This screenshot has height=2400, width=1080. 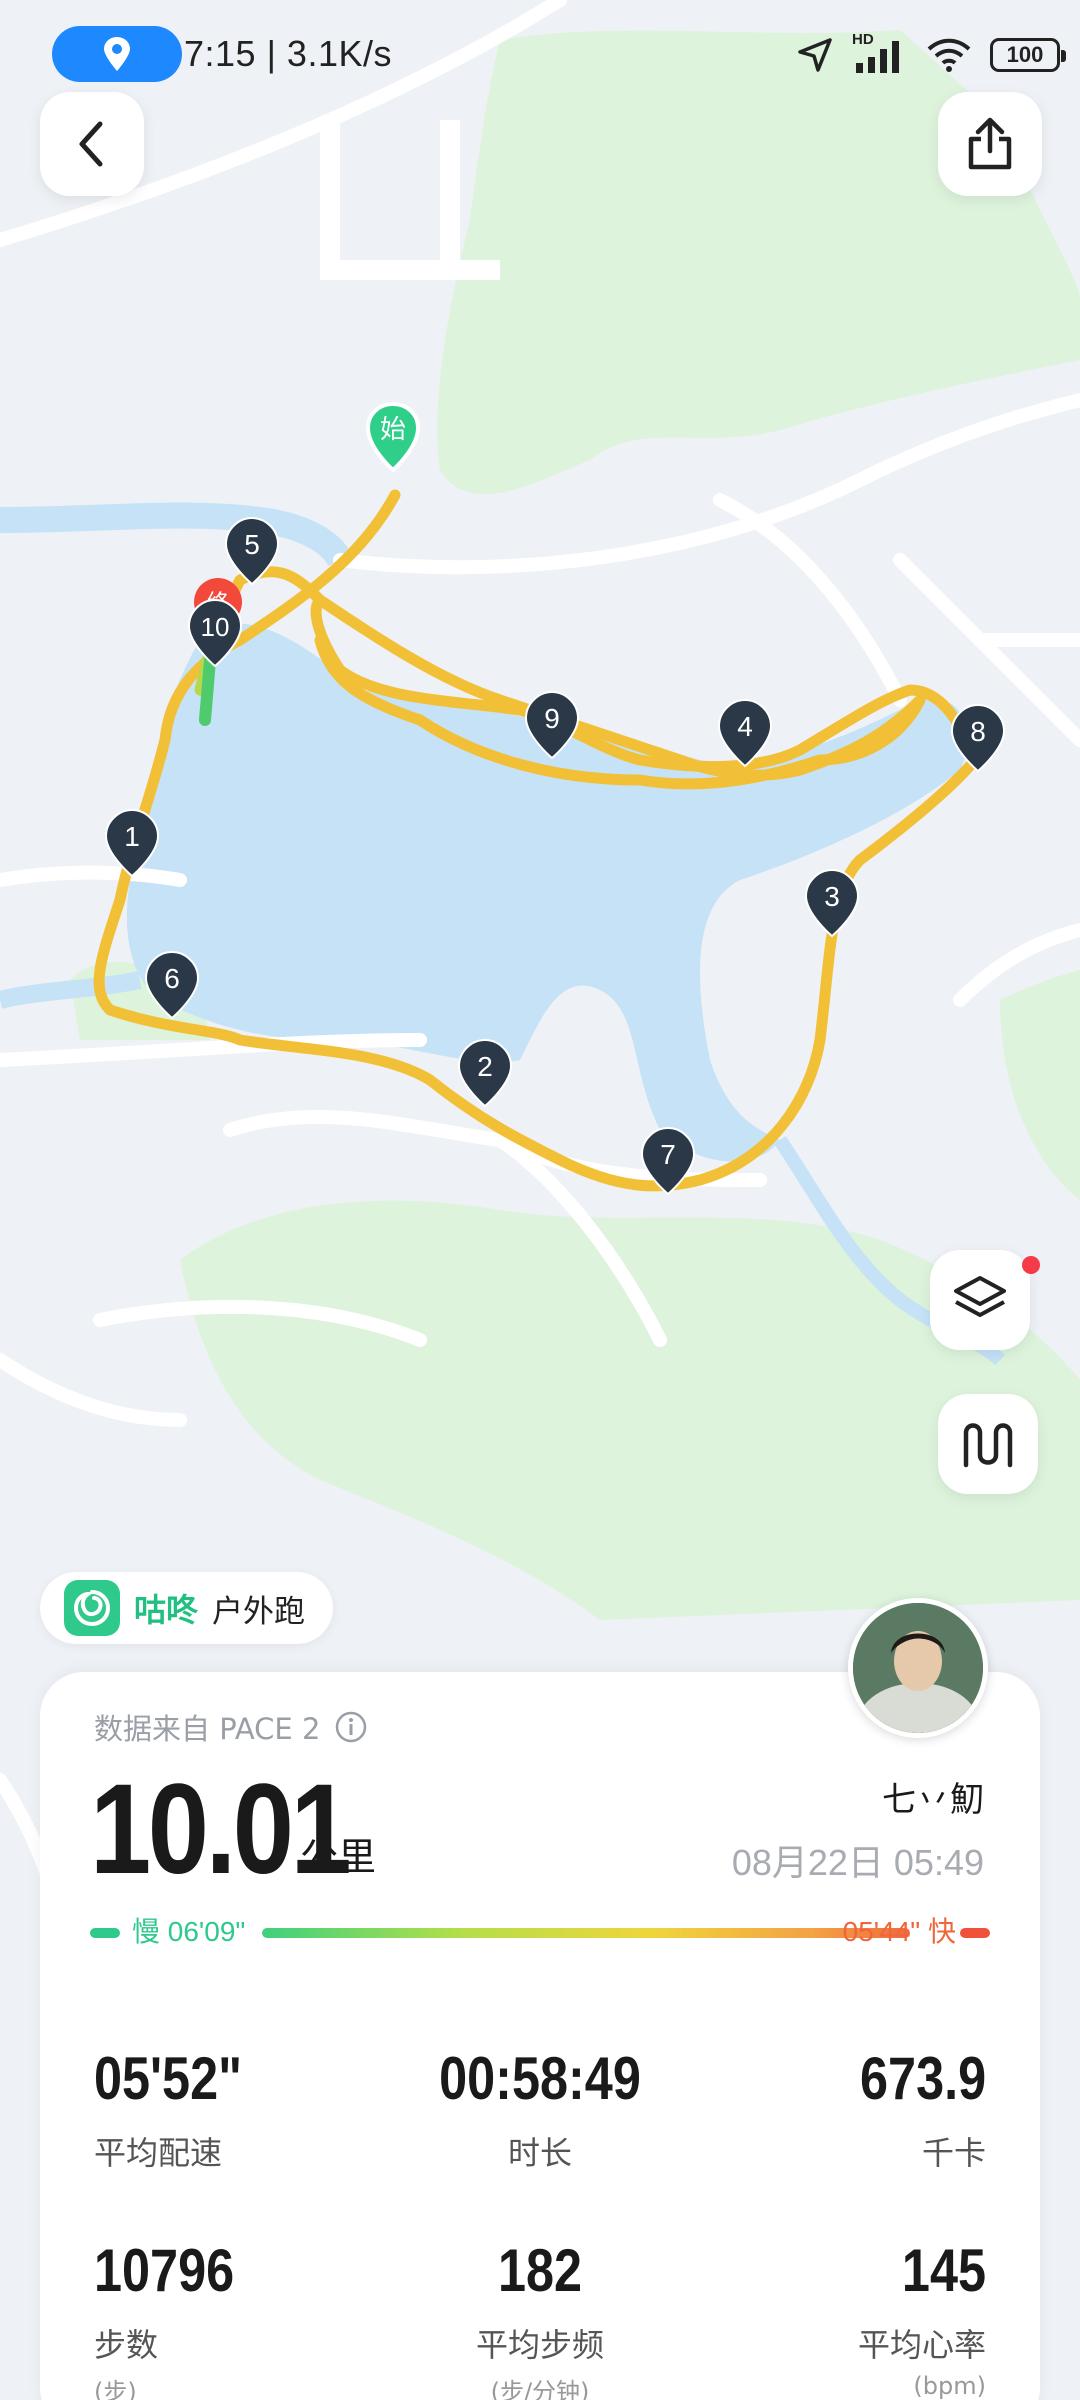 I want to click on share-button, so click(x=990, y=144).